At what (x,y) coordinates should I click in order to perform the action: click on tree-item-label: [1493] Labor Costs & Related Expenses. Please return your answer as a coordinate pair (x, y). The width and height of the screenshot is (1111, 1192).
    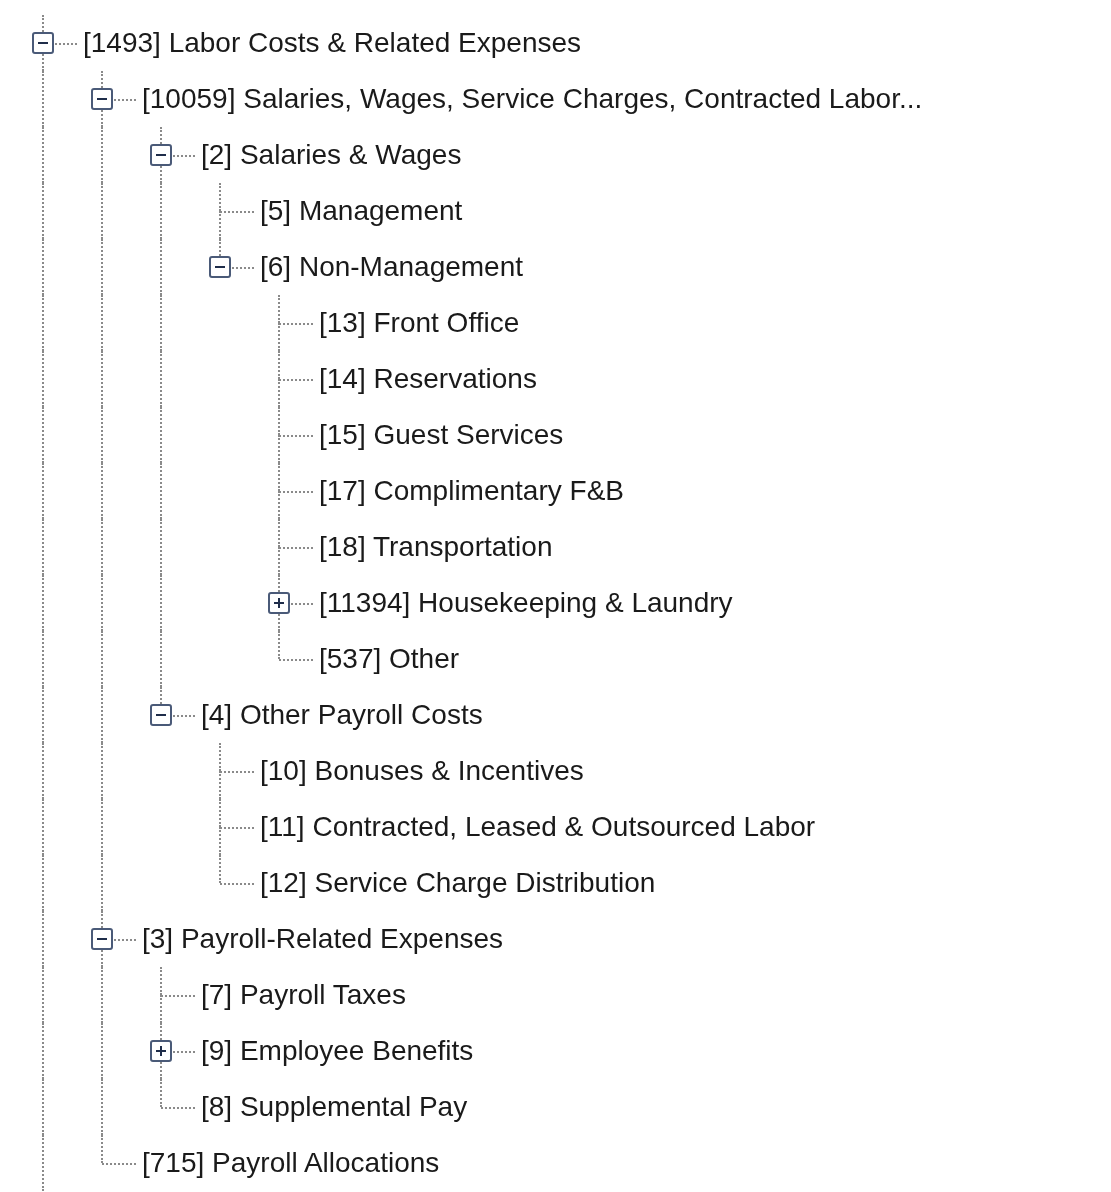
    Looking at the image, I should click on (332, 43).